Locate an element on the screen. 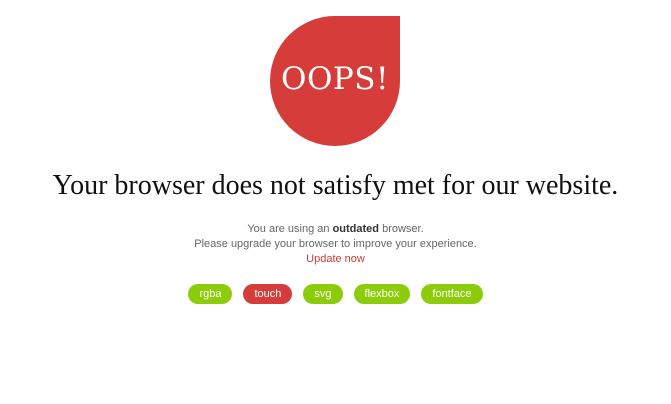 Image resolution: width=671 pixels, height=404 pixels. oops-badge-text: OOPS! is located at coordinates (335, 79).